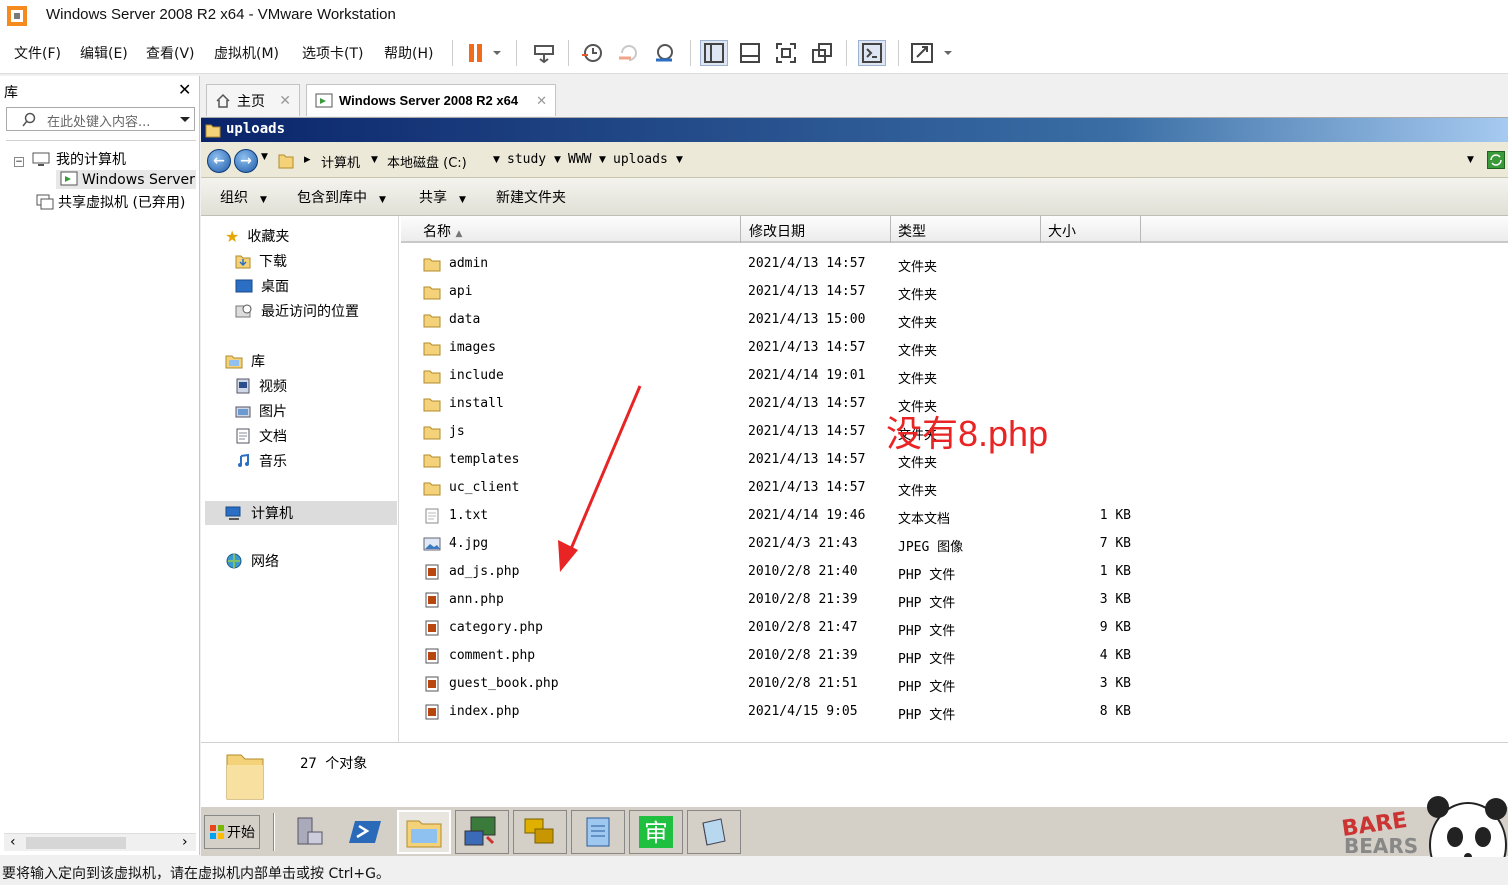  What do you see at coordinates (185, 120) in the screenshot?
I see `dropdown-arrow-icon` at bounding box center [185, 120].